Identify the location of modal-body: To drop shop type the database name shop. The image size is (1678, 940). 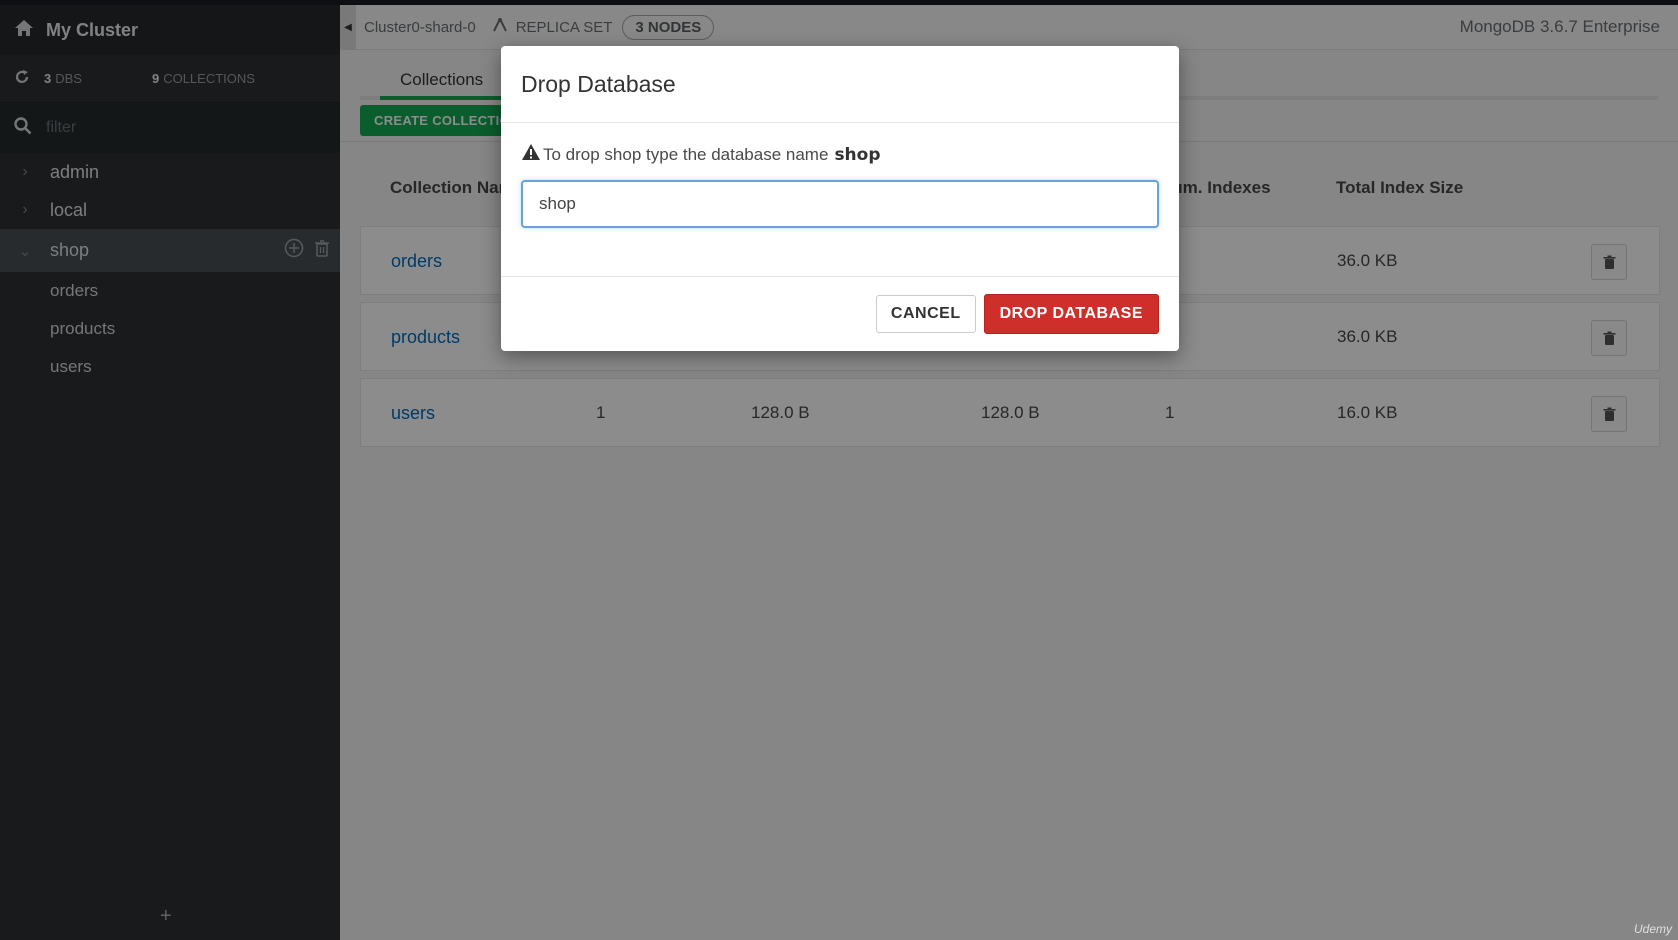
(840, 200).